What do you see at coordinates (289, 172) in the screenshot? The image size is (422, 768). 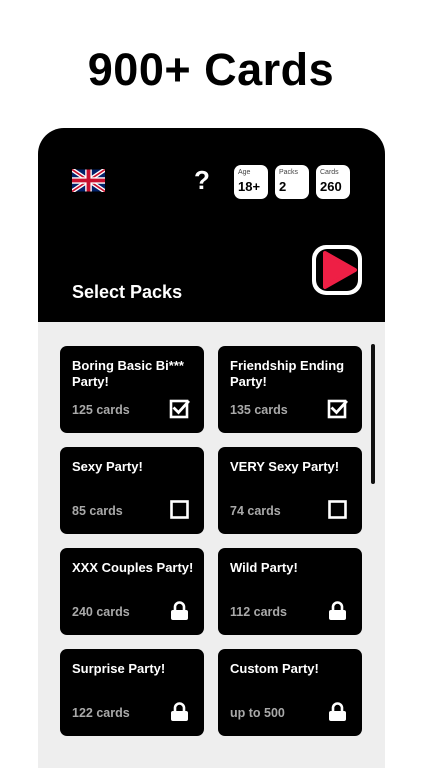 I see `packs-stat-label: Packs` at bounding box center [289, 172].